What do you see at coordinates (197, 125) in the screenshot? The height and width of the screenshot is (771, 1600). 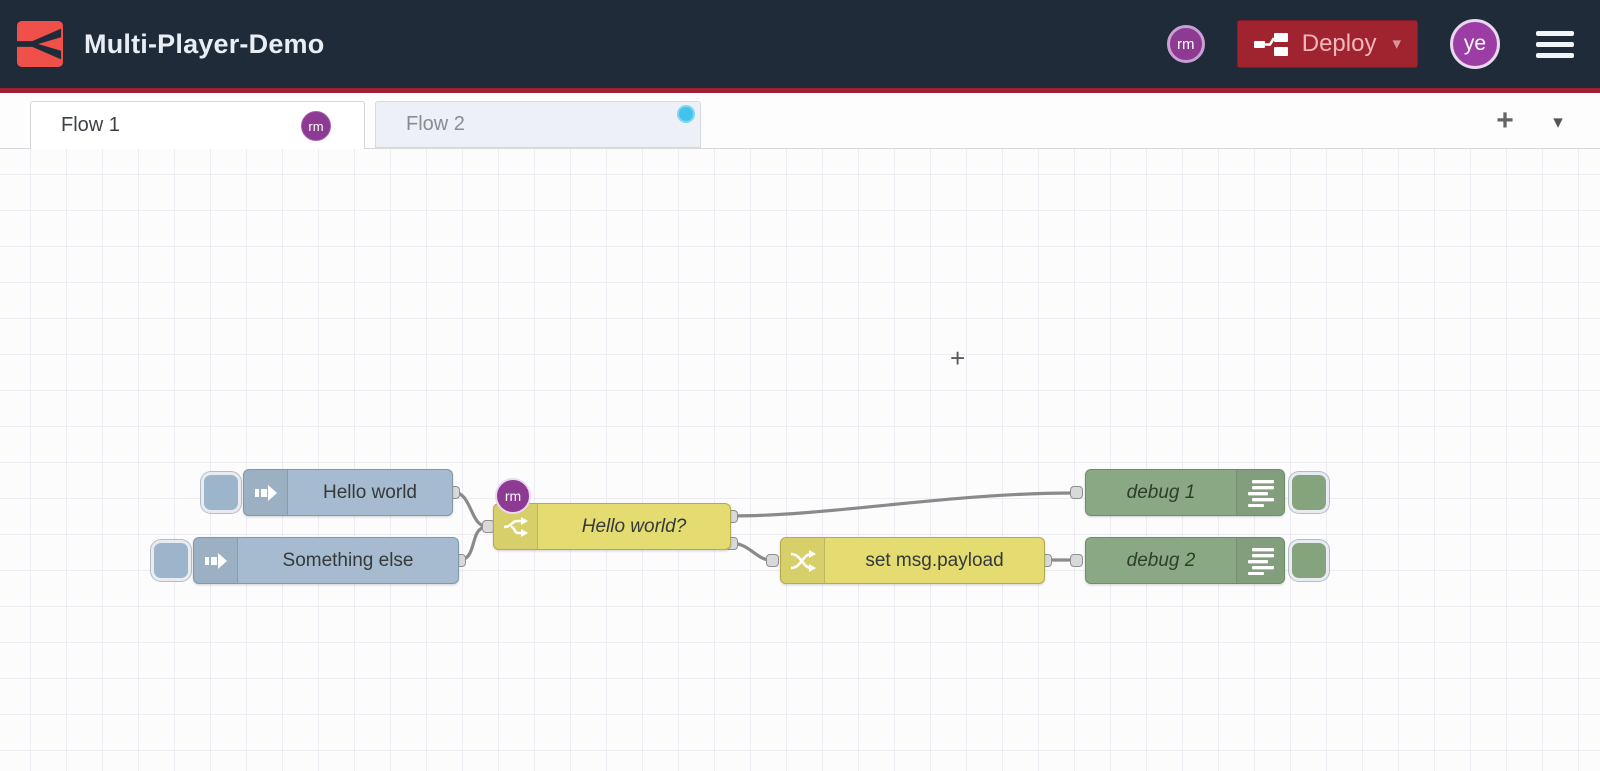 I see `tab-flow-1: Flow 1 rm` at bounding box center [197, 125].